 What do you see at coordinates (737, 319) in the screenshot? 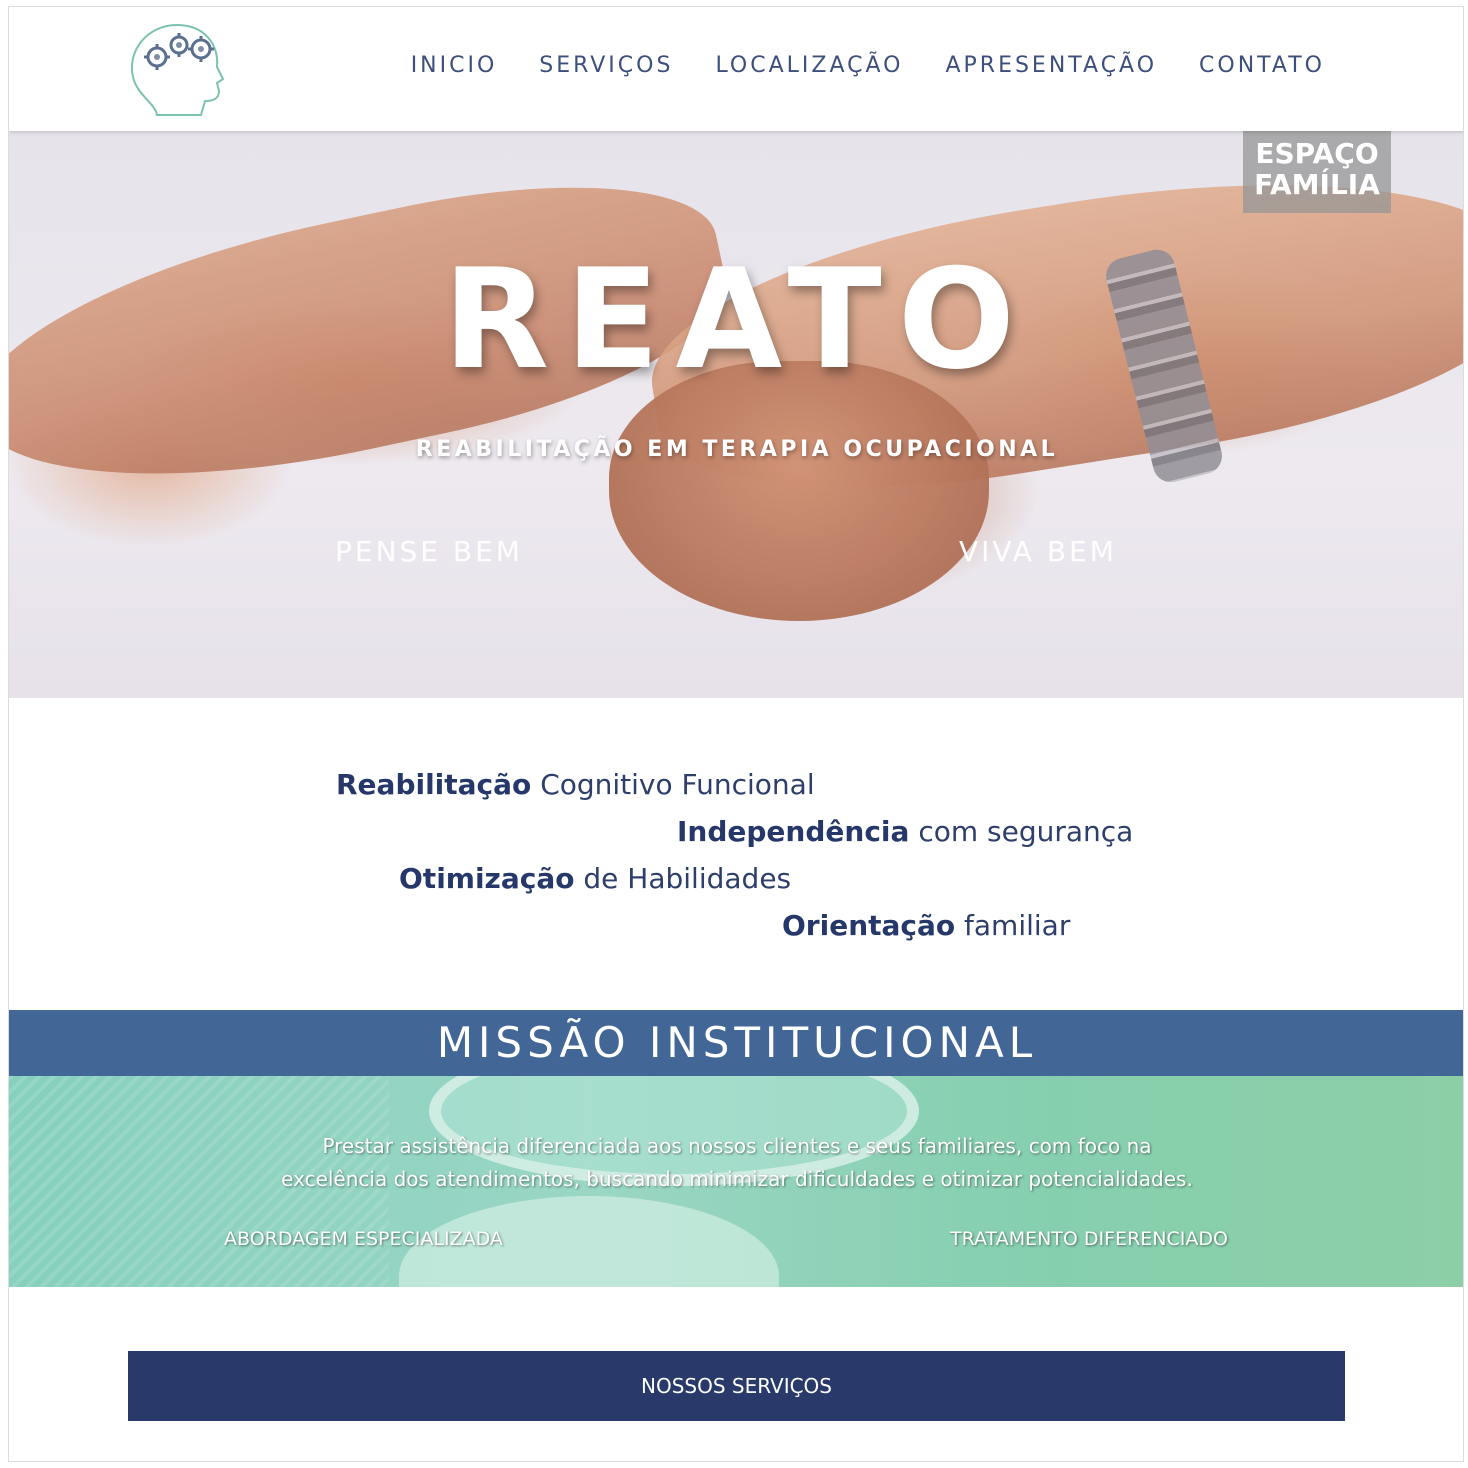
I see `hero-title: REATO` at bounding box center [737, 319].